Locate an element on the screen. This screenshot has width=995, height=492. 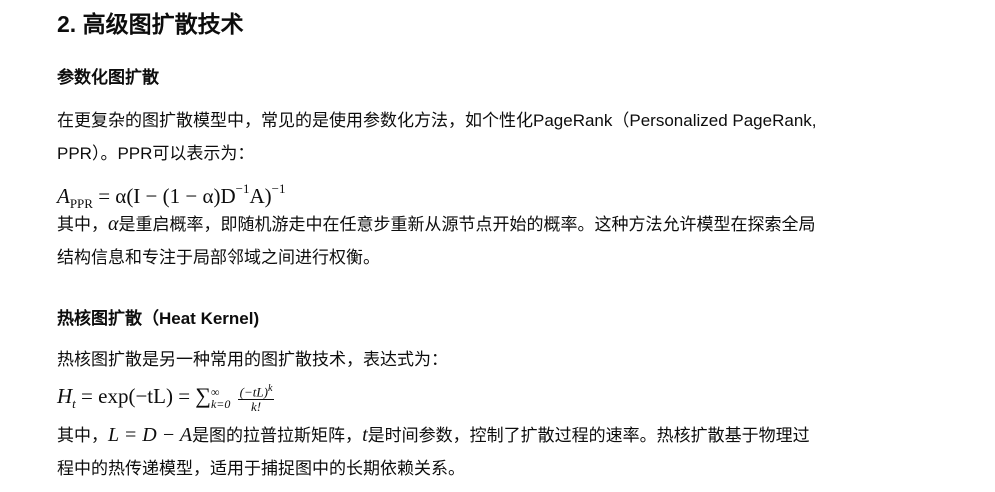
summation-symbol: ∑ is located at coordinates (203, 395).